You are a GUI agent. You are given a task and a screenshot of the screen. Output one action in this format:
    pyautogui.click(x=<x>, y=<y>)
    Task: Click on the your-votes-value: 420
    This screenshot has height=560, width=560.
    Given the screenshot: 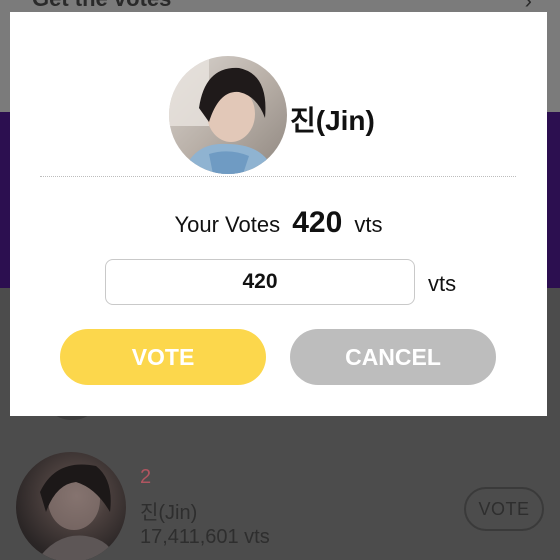 What is the action you would take?
    pyautogui.click(x=317, y=222)
    